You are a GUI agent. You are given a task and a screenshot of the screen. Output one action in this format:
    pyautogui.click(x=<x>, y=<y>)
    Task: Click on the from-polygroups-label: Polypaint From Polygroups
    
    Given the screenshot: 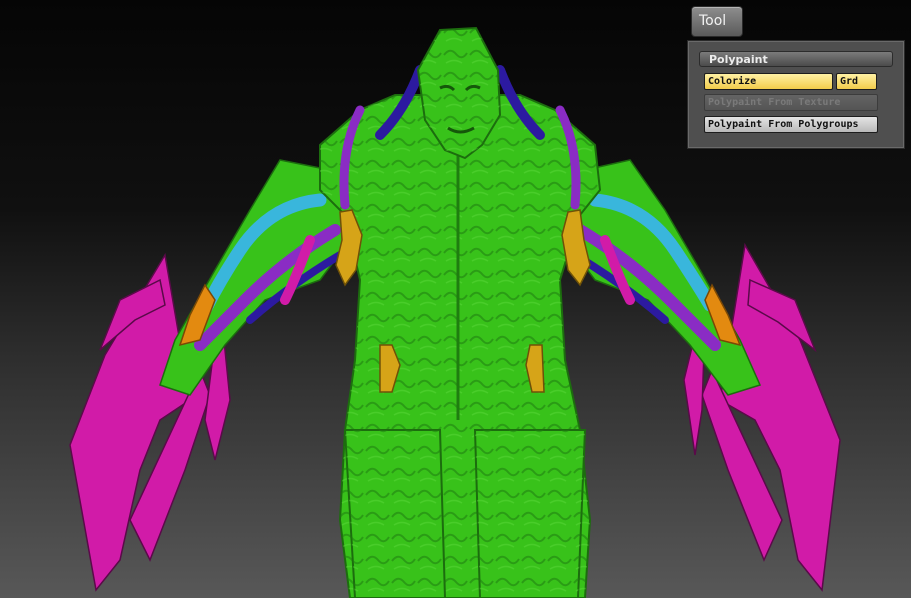 What is the action you would take?
    pyautogui.click(x=783, y=124)
    